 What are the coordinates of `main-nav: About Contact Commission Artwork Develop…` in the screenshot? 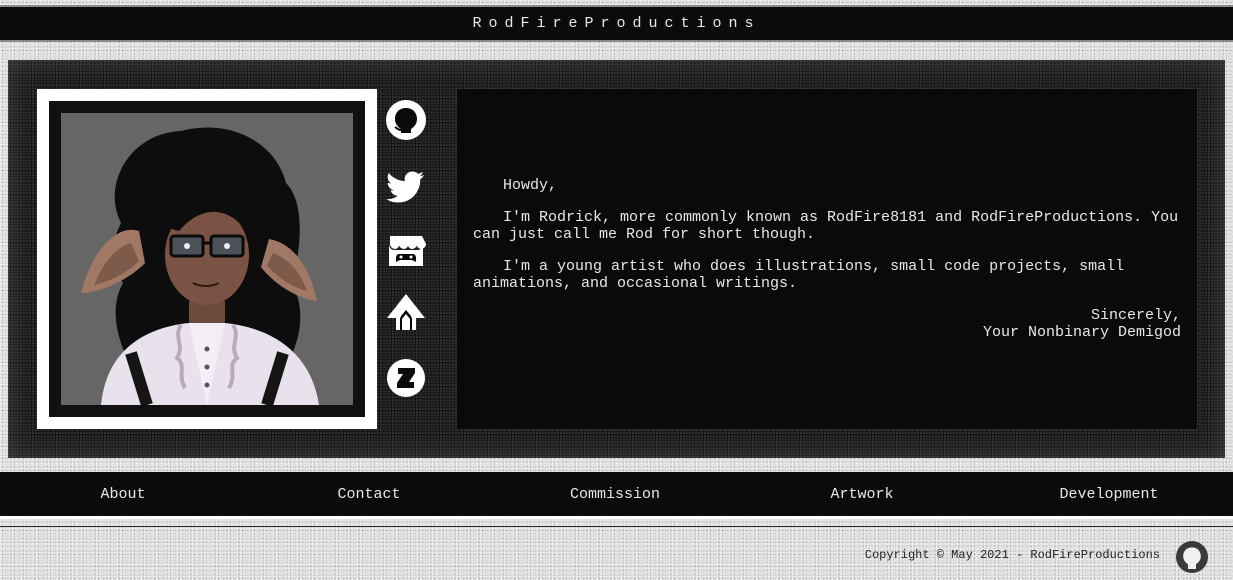 It's located at (616, 495).